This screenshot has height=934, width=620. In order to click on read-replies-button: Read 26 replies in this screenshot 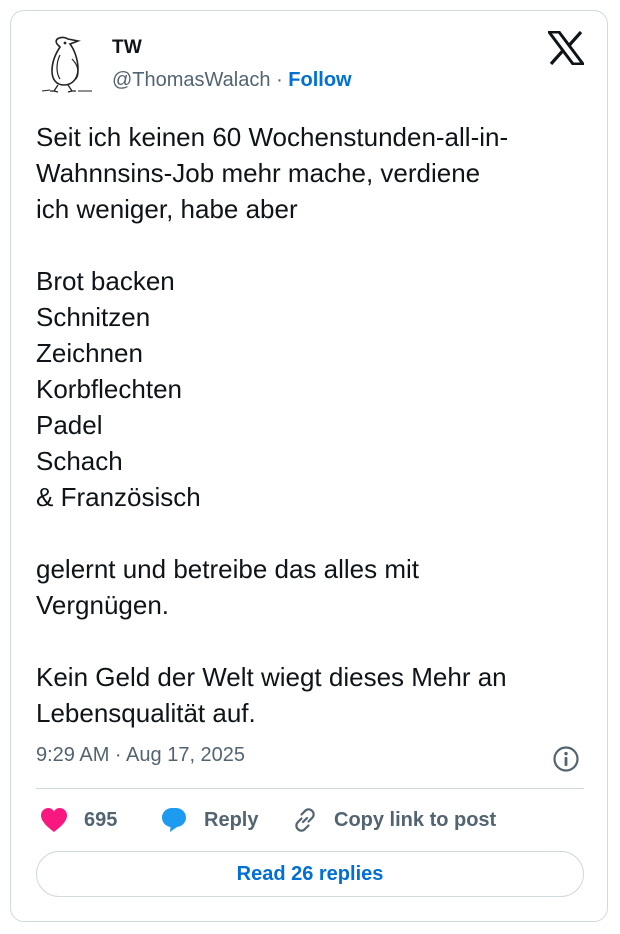, I will do `click(310, 874)`.